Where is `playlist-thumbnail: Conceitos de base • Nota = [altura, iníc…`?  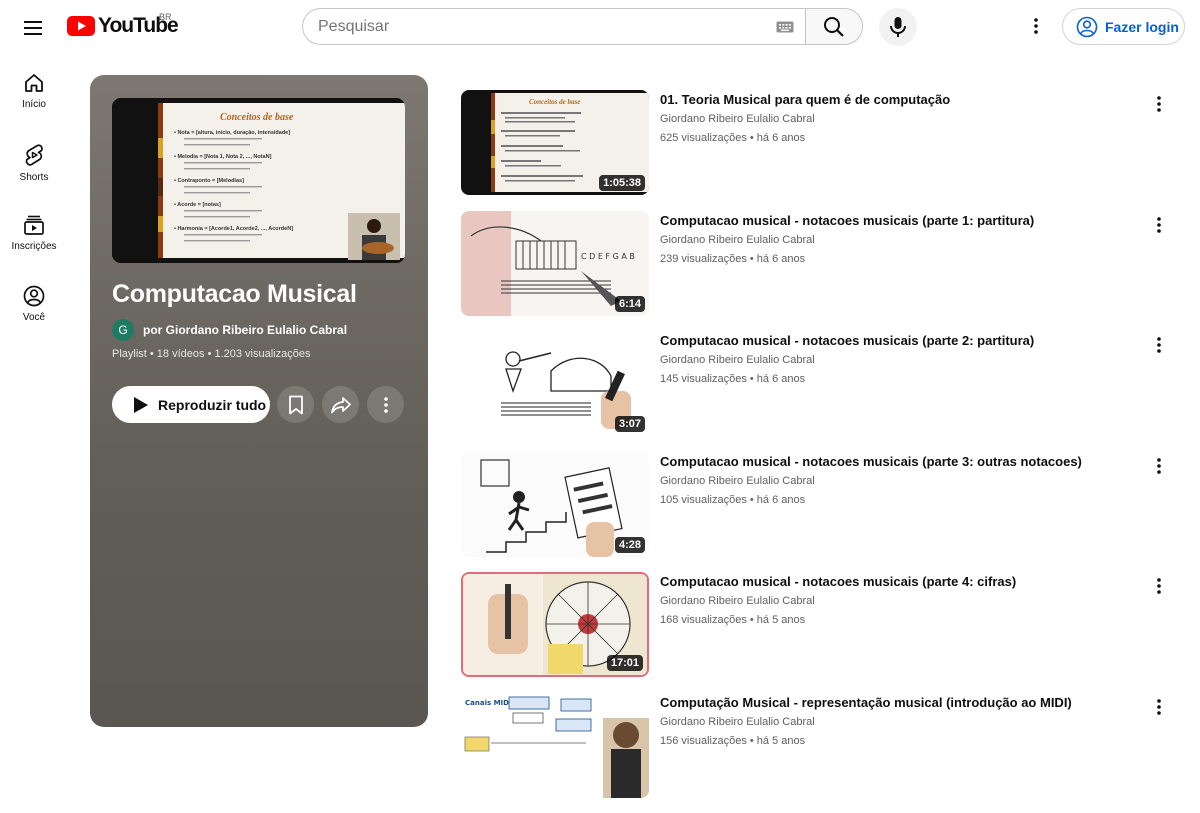 playlist-thumbnail: Conceitos de base • Nota = [altura, iníc… is located at coordinates (258, 180).